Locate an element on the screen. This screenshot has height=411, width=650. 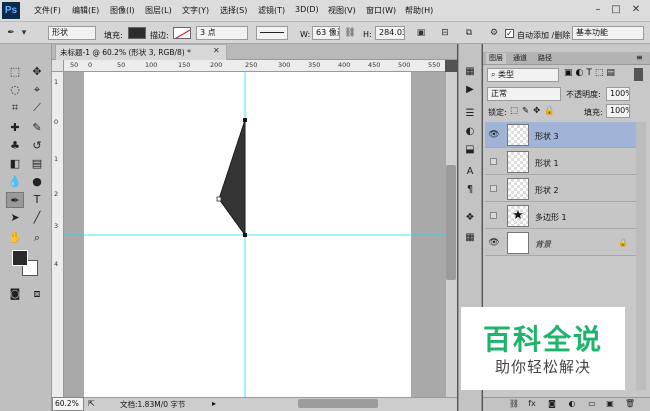
foreground-color-swatch is located at coordinates (20, 258).